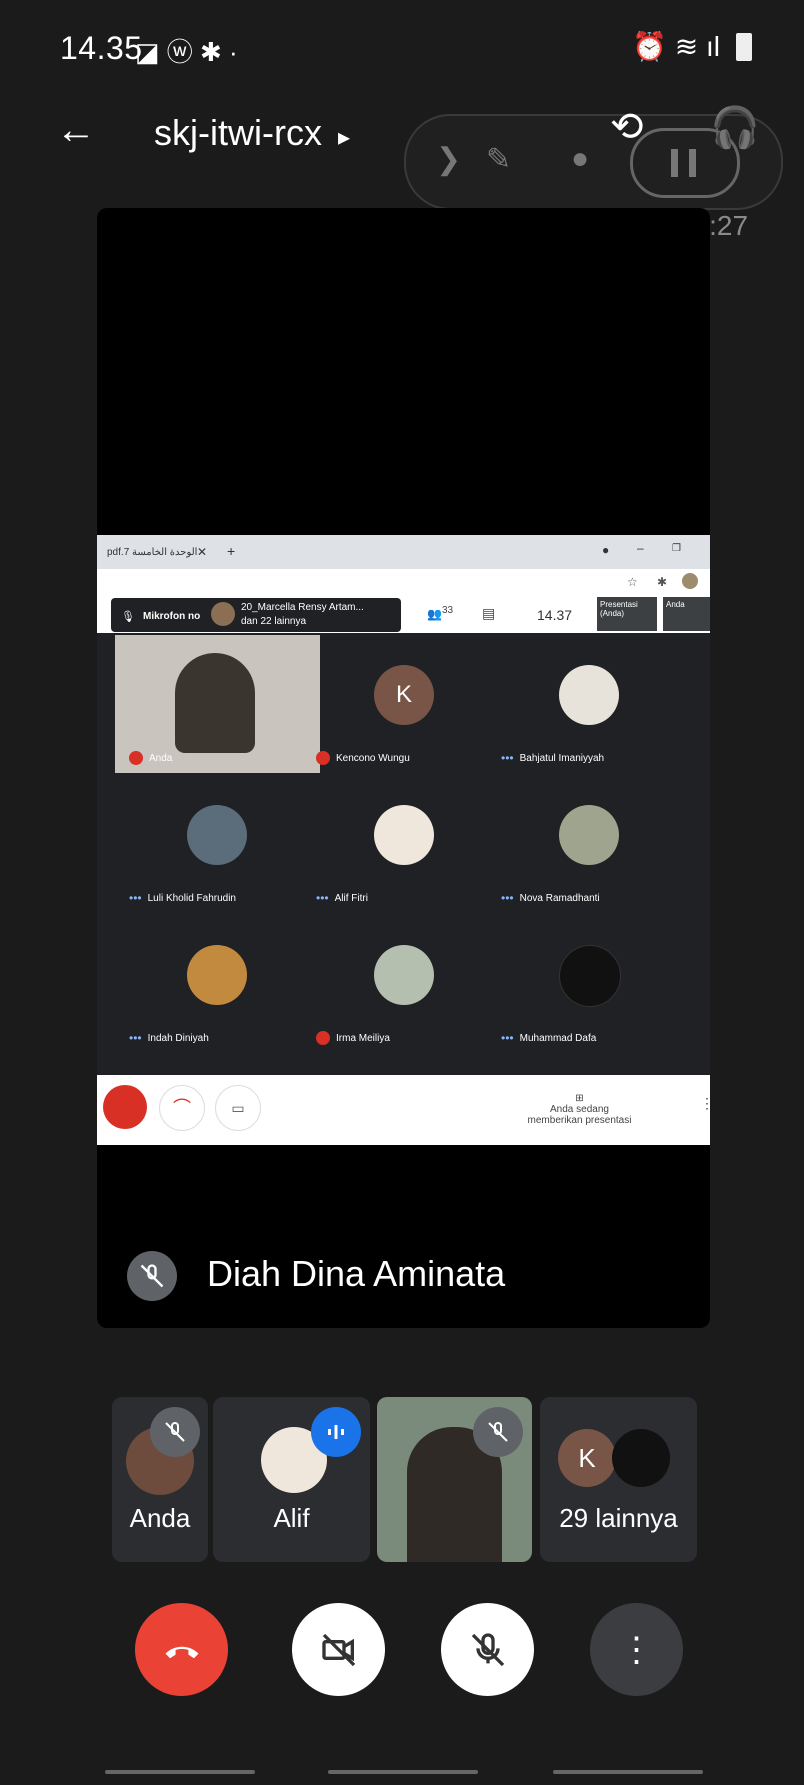 The width and height of the screenshot is (804, 1785). I want to click on presenter-notice-line2: dan 22 lainnya, so click(274, 621).